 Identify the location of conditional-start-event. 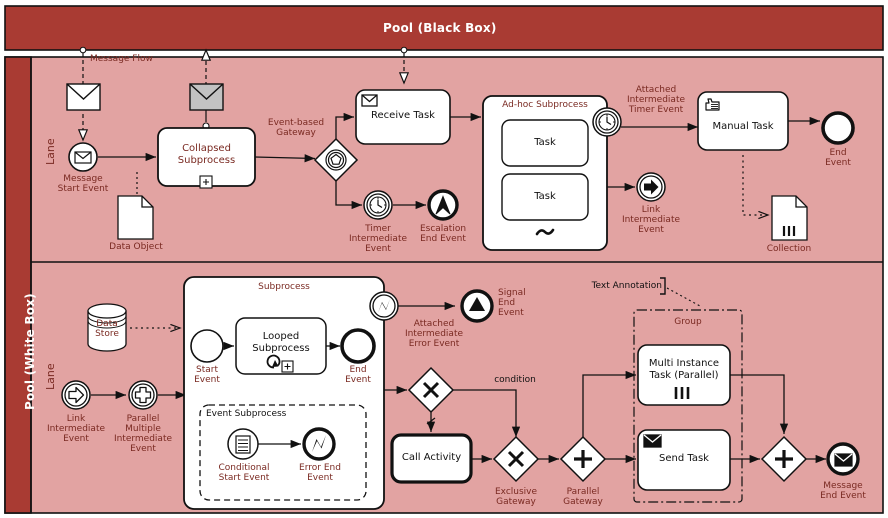
(243, 444).